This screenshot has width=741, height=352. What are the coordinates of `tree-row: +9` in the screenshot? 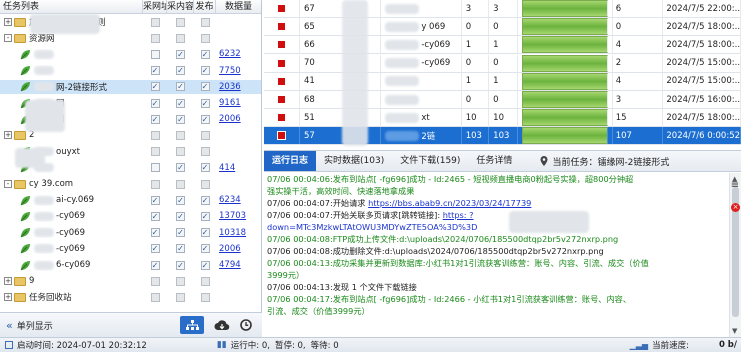 It's located at (130, 281).